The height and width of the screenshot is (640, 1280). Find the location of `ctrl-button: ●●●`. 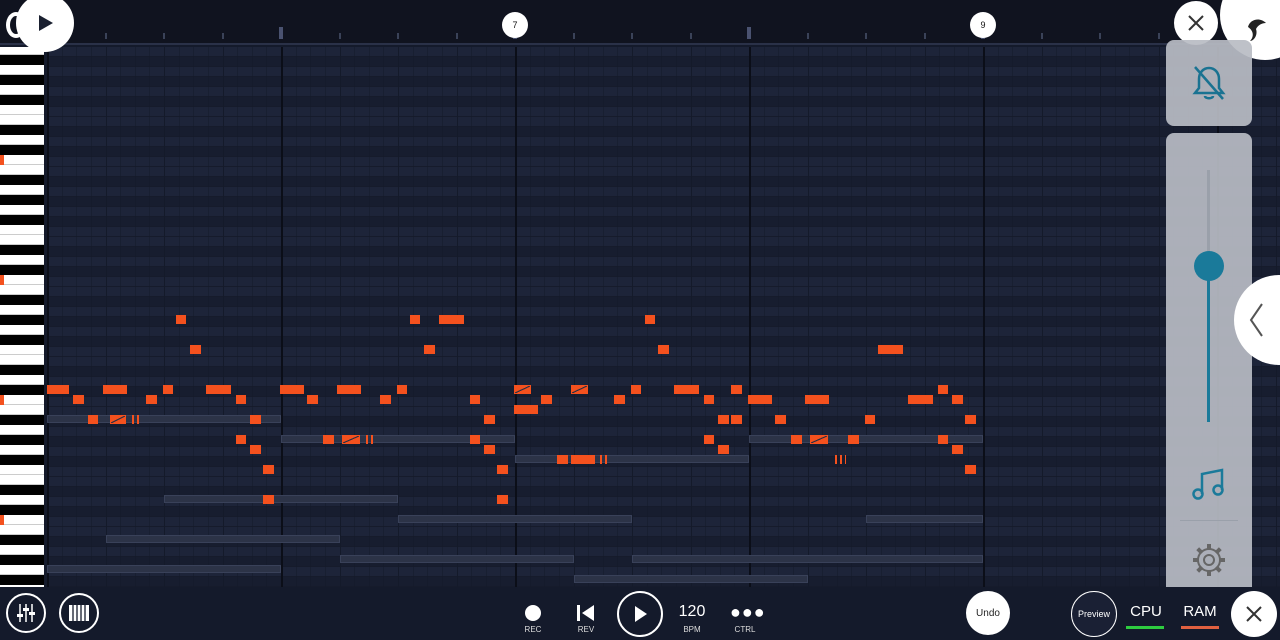

ctrl-button: ●●● is located at coordinates (748, 612).